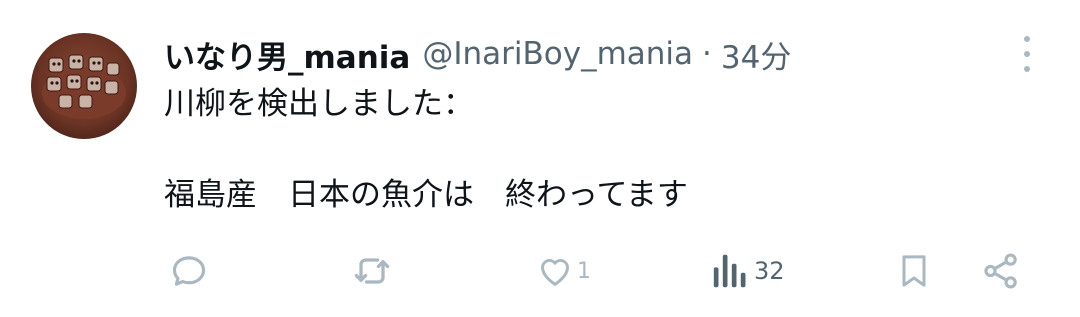 This screenshot has width=1080, height=317. Describe the element at coordinates (729, 271) in the screenshot. I see `views-icon` at that location.